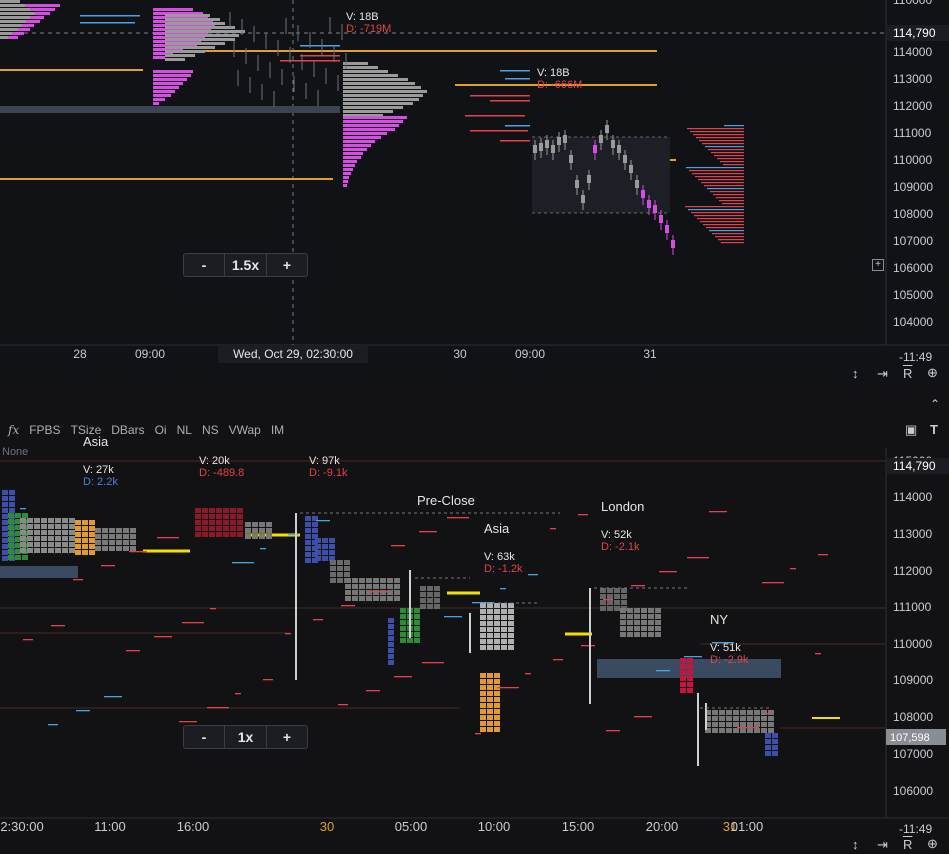 Image resolution: width=949 pixels, height=854 pixels. I want to click on top-zoom-control: - 1.5x +, so click(245, 265).